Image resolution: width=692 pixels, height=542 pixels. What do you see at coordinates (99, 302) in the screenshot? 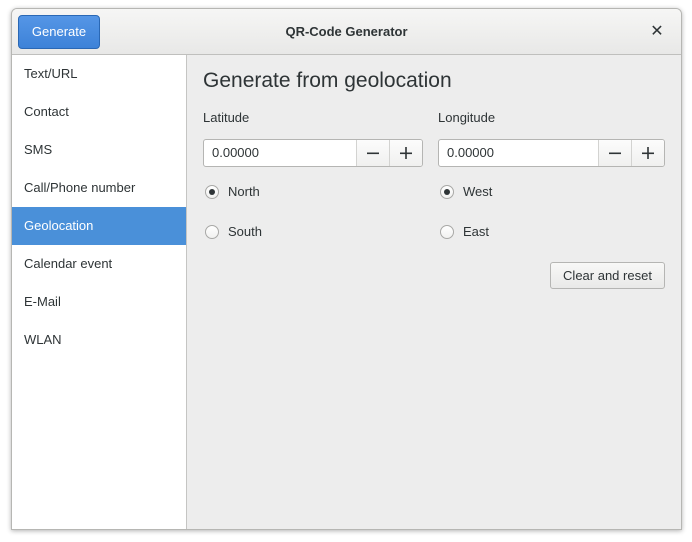
I see `sidebar-item-email: E-Mail` at bounding box center [99, 302].